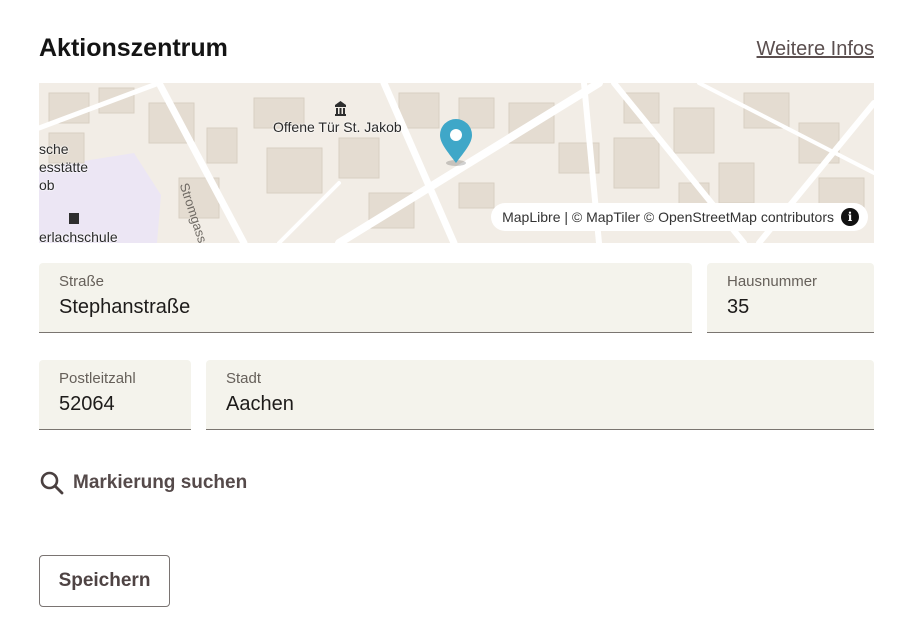  Describe the element at coordinates (133, 48) in the screenshot. I see `page-title: Aktionszentrum` at that location.